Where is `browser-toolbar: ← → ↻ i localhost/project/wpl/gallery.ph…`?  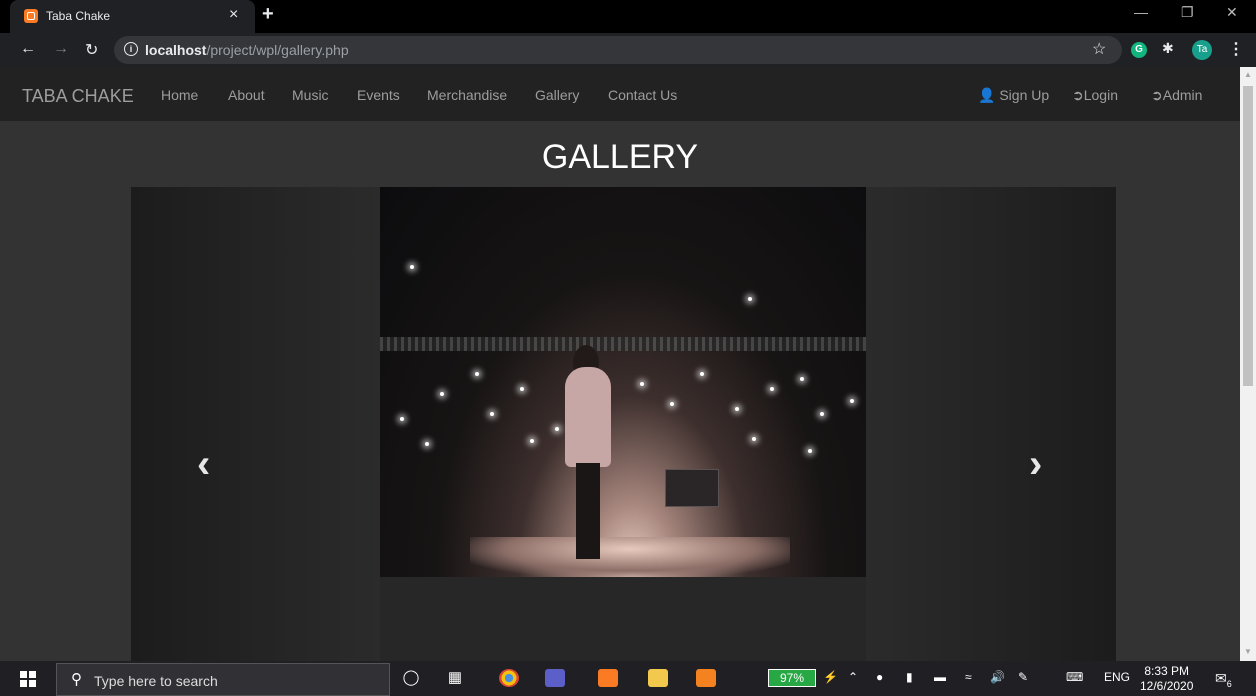
browser-toolbar: ← → ↻ i localhost/project/wpl/gallery.ph… is located at coordinates (628, 50).